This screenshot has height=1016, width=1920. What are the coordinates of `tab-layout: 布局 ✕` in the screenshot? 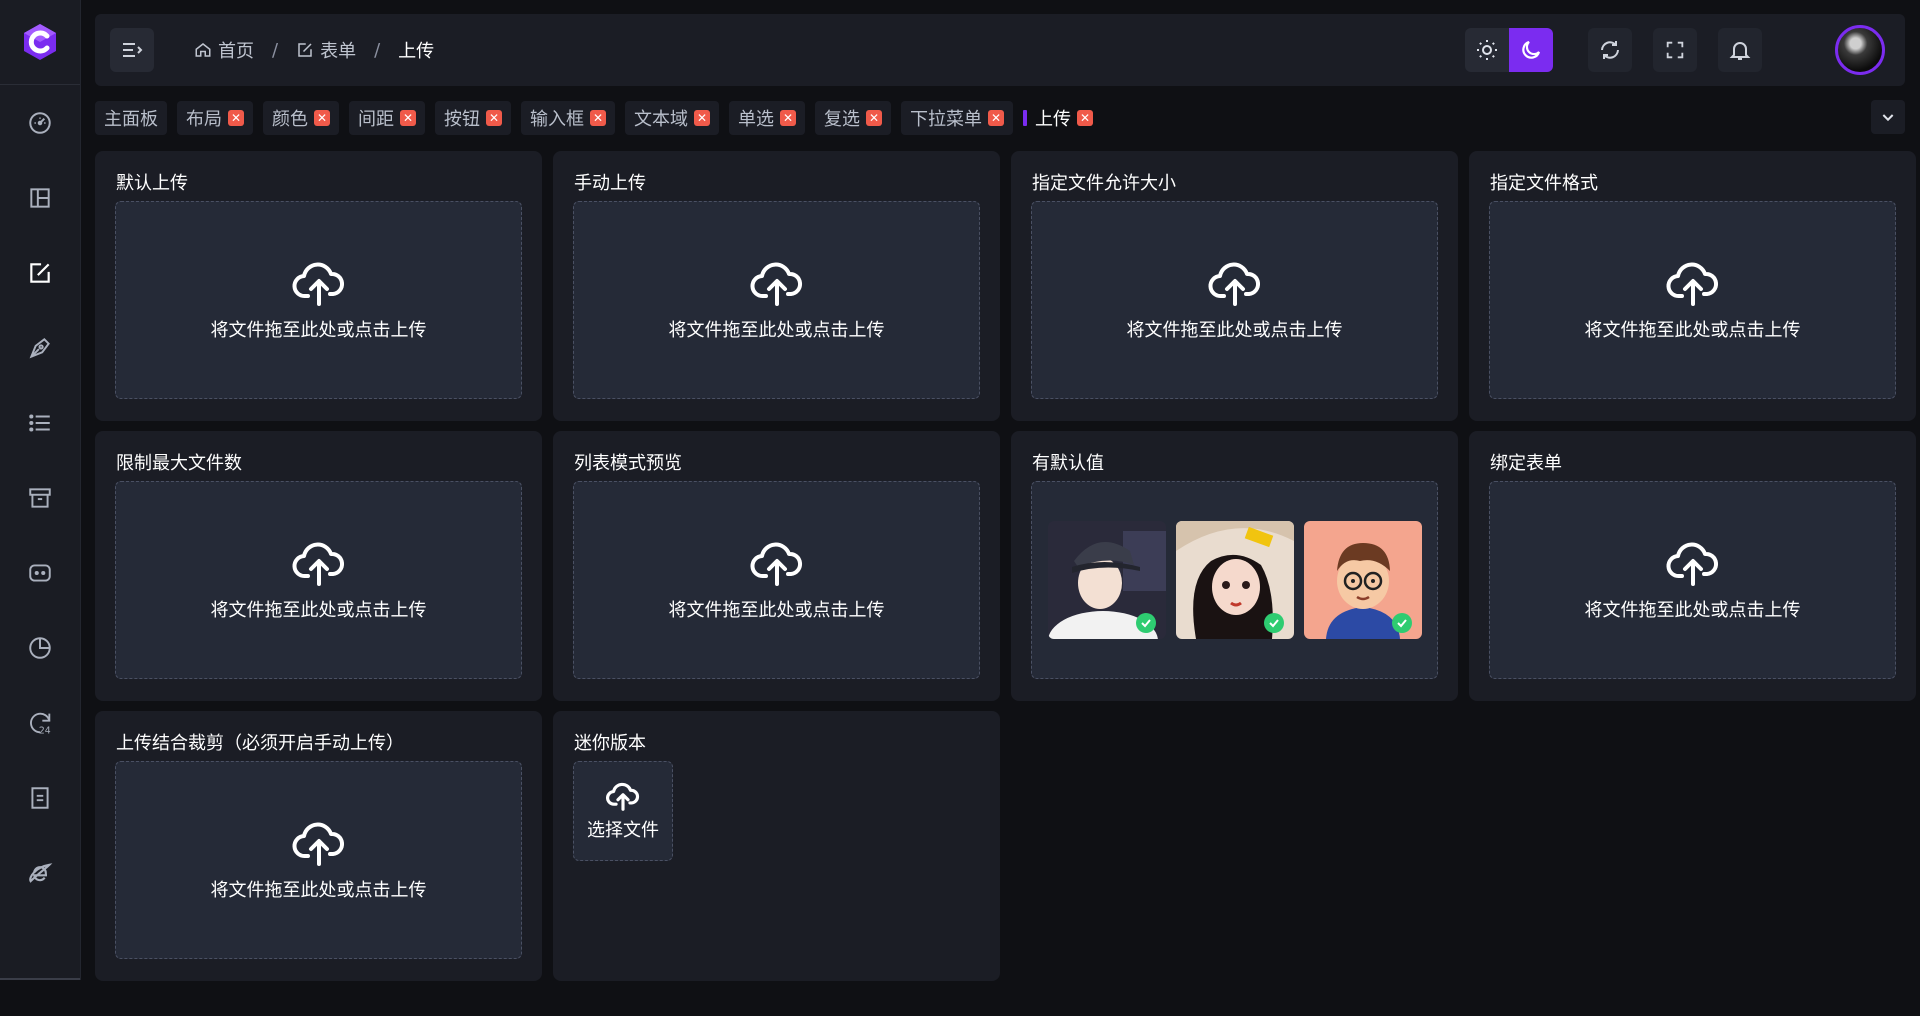 It's located at (215, 118).